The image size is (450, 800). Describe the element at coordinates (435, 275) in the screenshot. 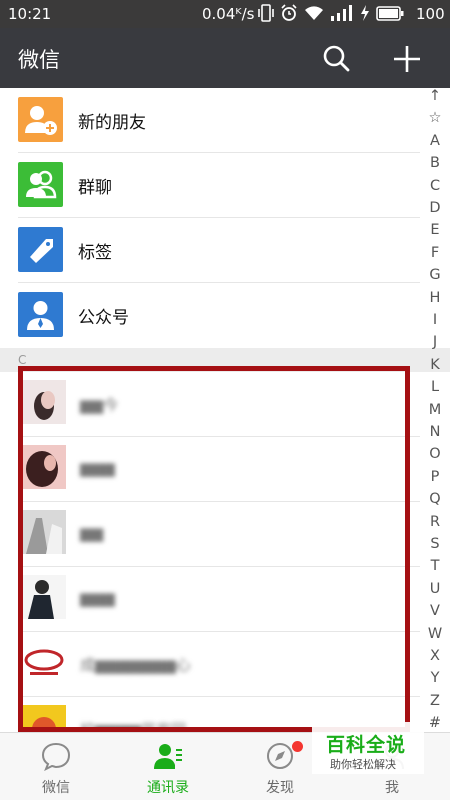

I see `index-letter: G` at that location.